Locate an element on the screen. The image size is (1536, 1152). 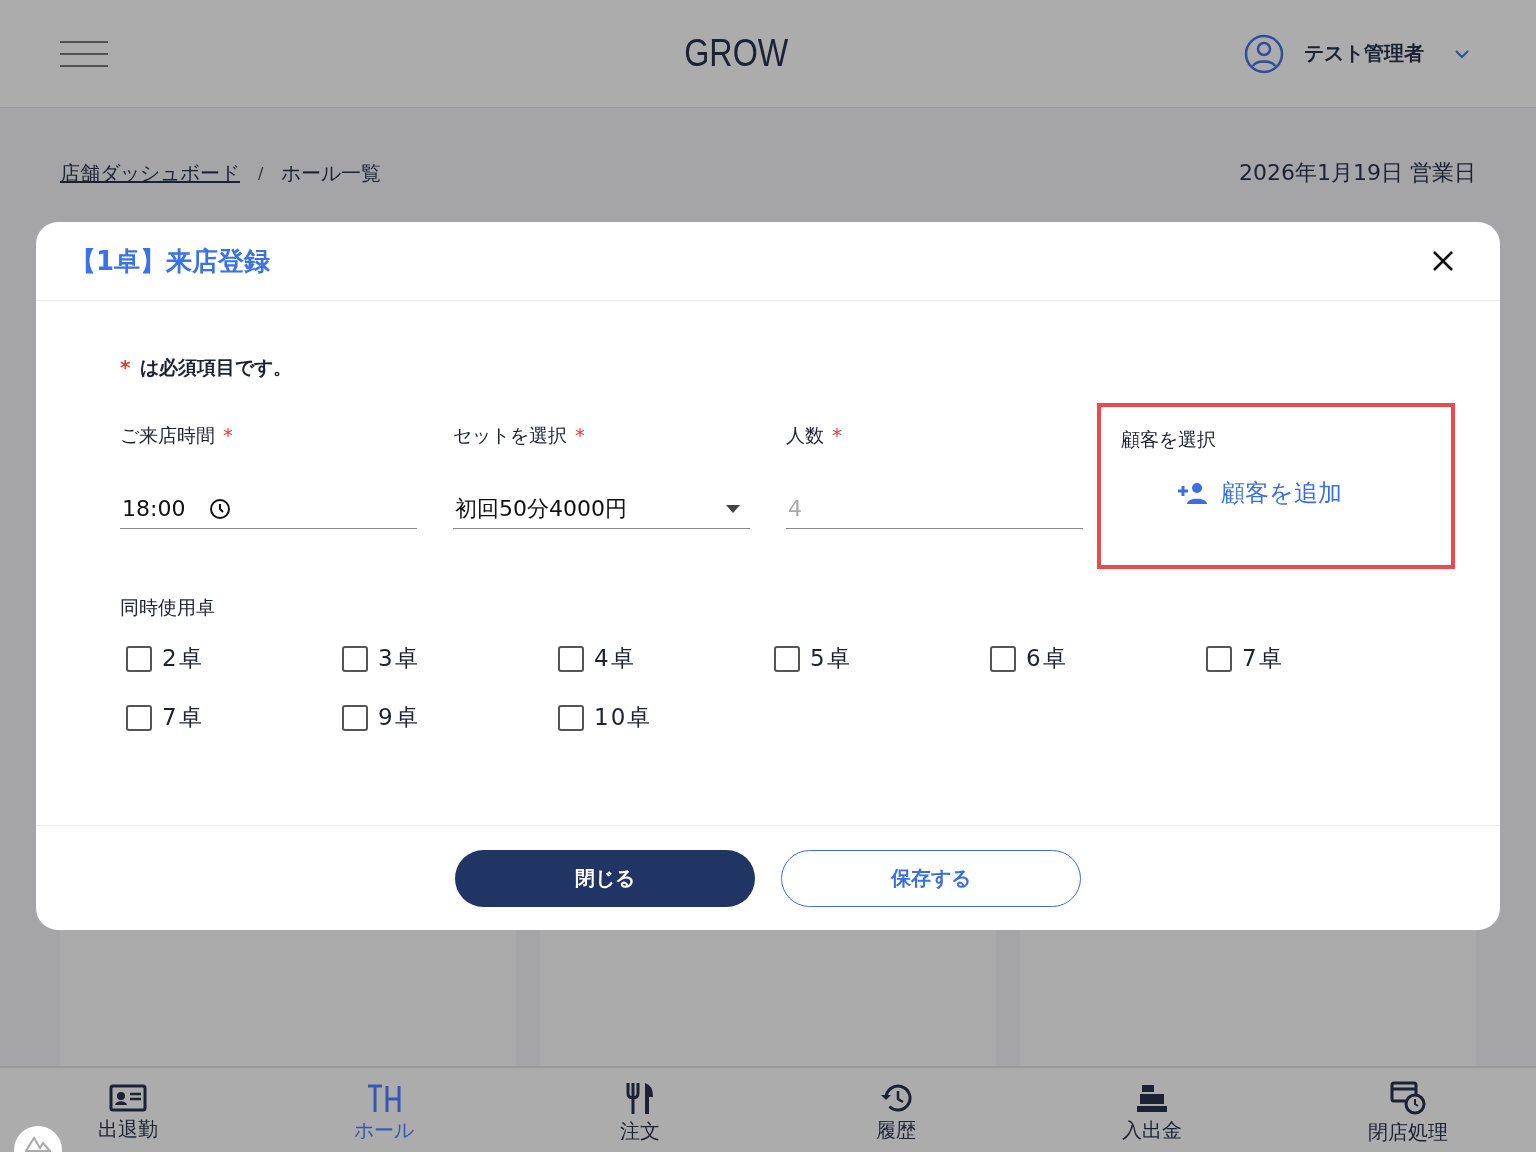
table-checkbox: 10卓 is located at coordinates (666, 717).